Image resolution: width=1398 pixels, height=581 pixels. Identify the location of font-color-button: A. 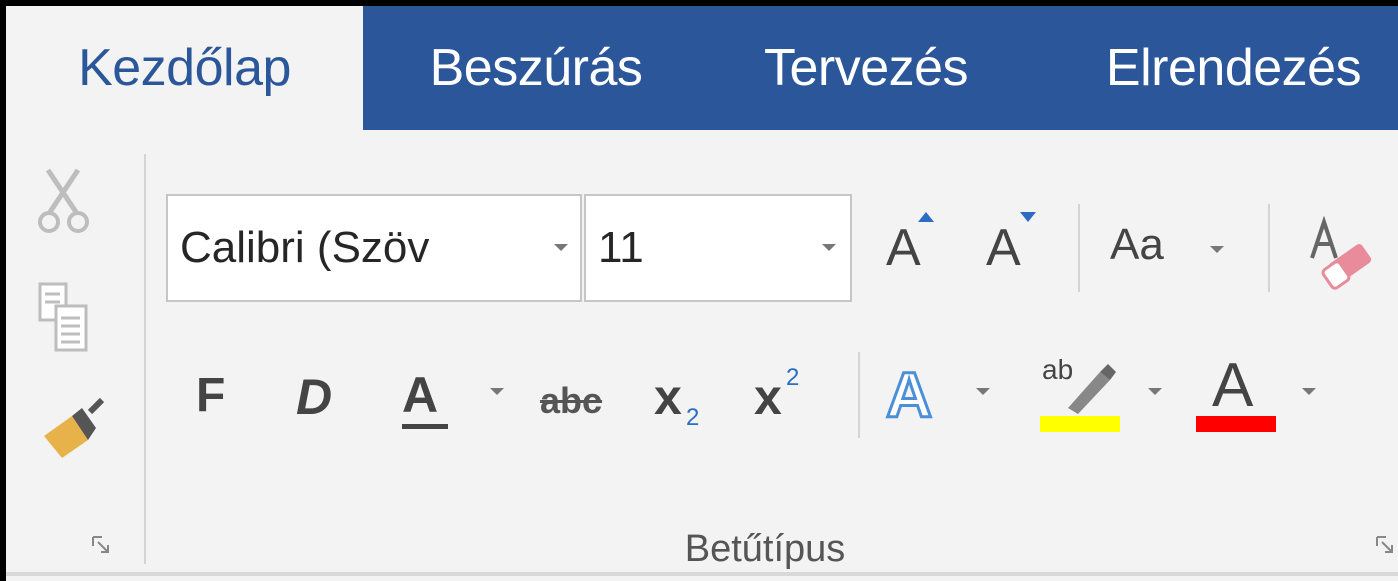
(1237, 393).